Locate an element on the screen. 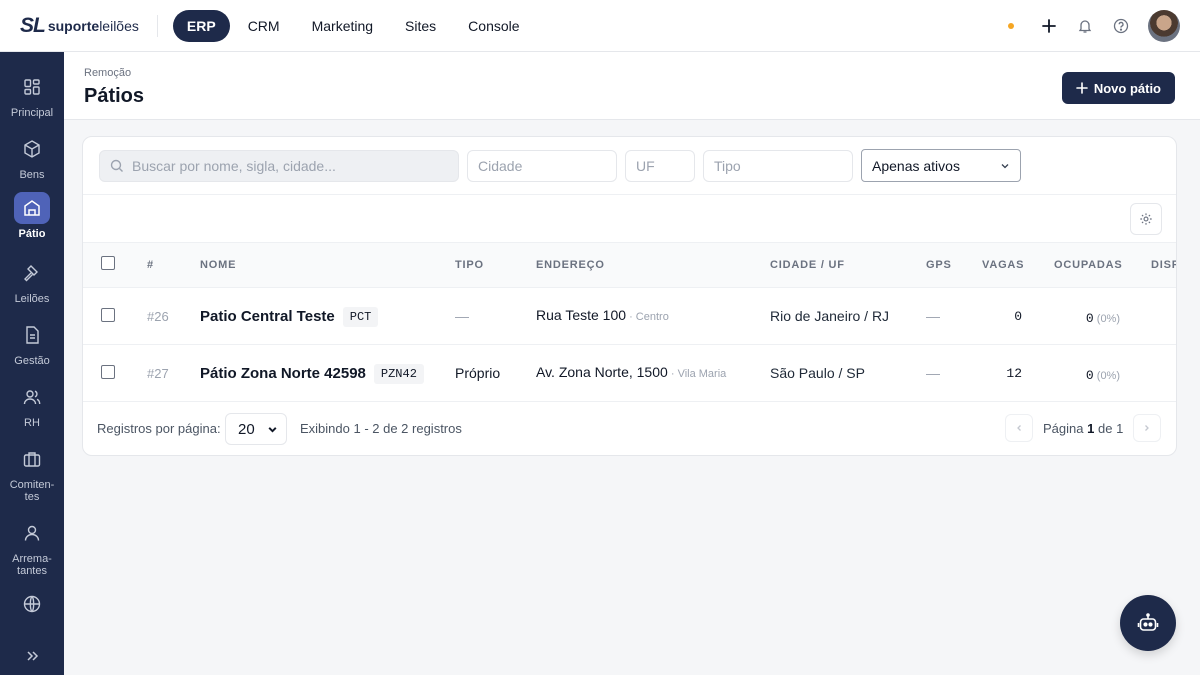 The width and height of the screenshot is (1200, 675). top-actions is located at coordinates (1094, 26).